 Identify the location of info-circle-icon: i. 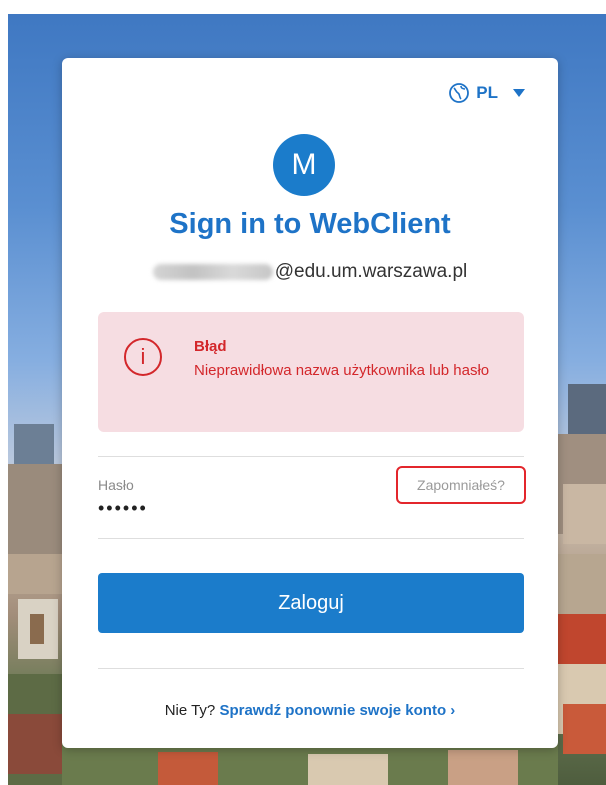
(143, 357).